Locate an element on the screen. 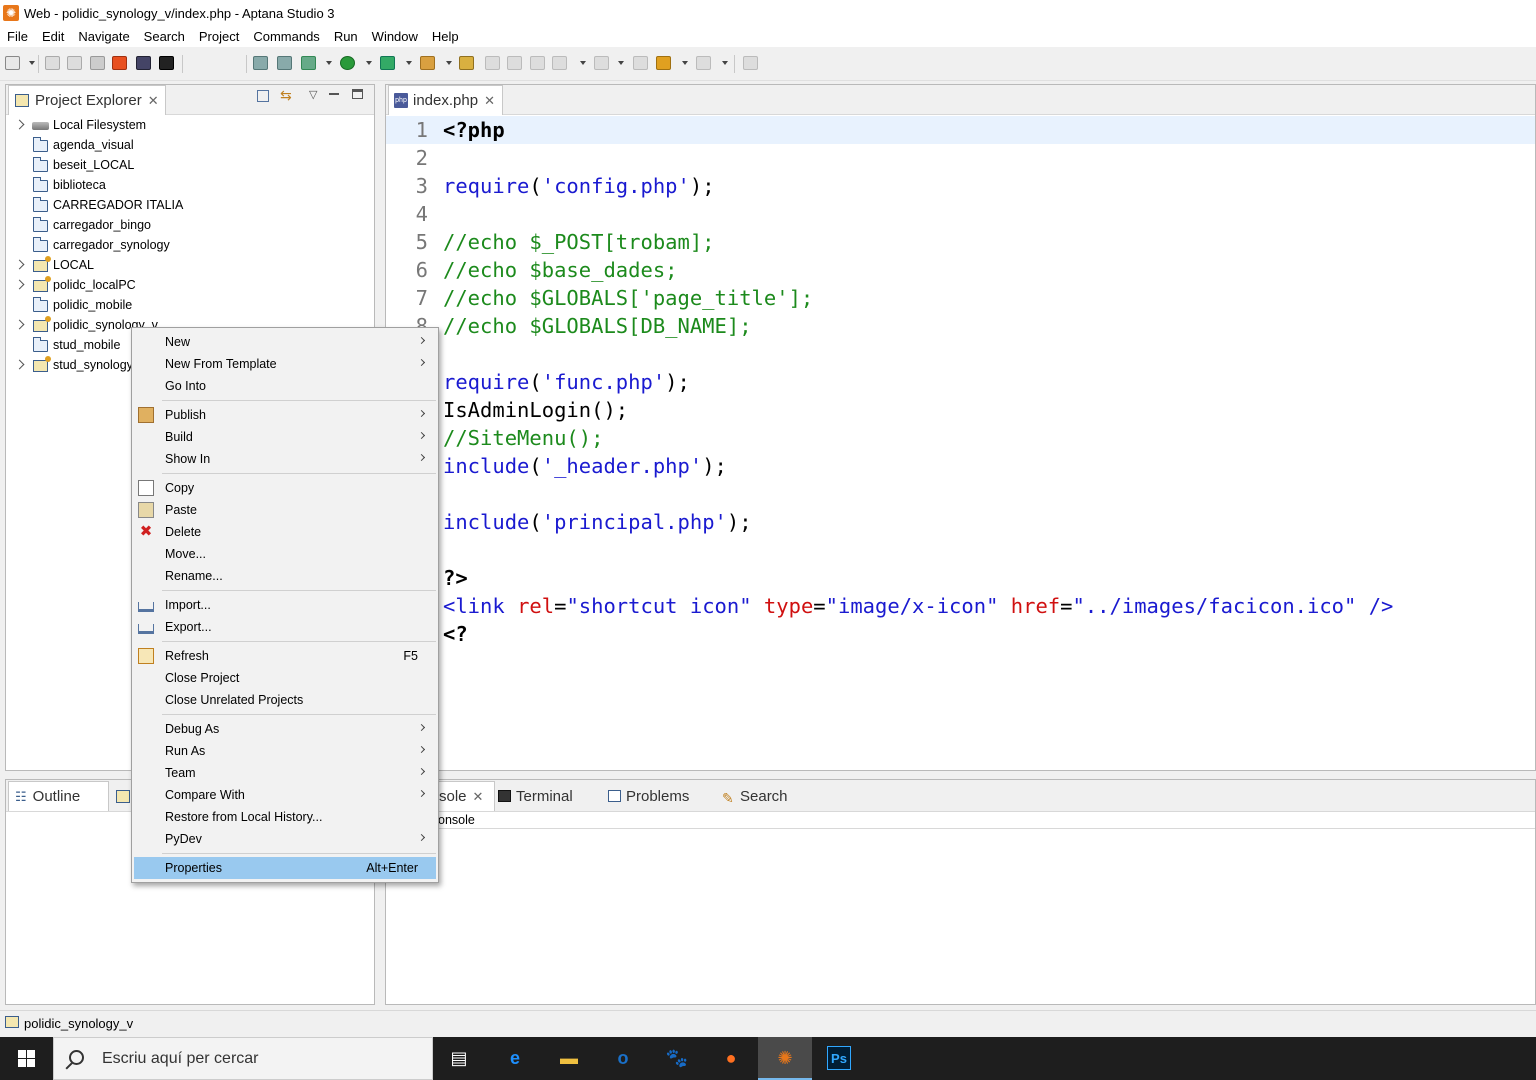 This screenshot has width=1536, height=1080. menu-navigate: Navigate is located at coordinates (103, 36).